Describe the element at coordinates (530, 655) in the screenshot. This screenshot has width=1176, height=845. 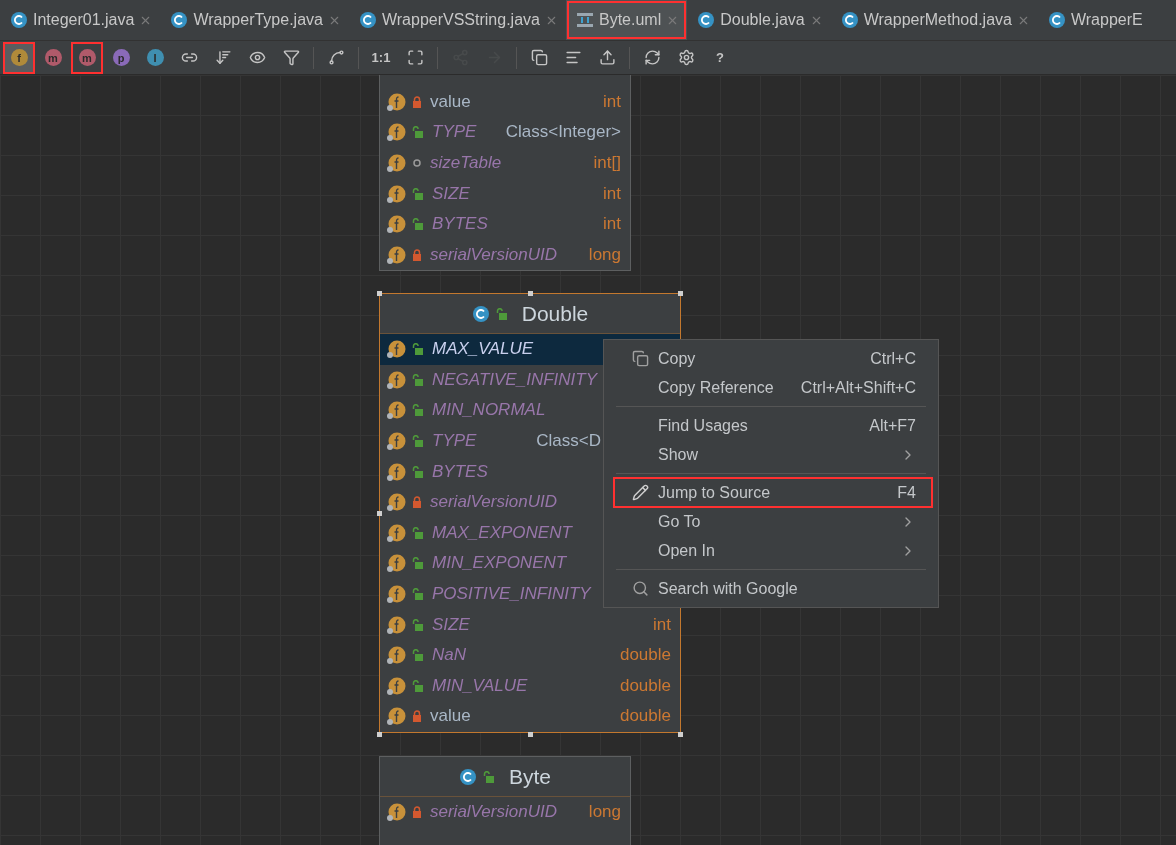
I see `field-row: NaN double` at that location.